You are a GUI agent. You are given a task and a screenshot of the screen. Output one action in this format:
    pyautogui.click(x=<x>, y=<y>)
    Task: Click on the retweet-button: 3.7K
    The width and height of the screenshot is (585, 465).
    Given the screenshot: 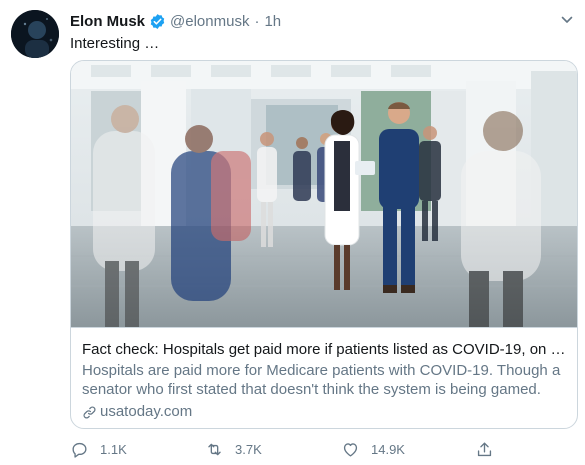 What is the action you would take?
    pyautogui.click(x=233, y=449)
    